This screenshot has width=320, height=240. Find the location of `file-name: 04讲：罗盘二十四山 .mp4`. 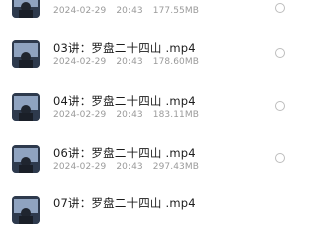

file-name: 04讲：罗盘二十四山 .mp4 is located at coordinates (124, 101).